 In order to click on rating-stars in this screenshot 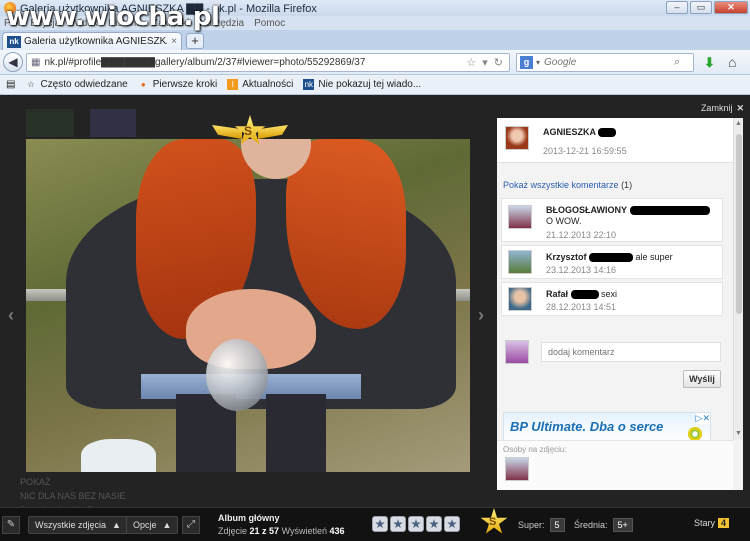, I will do `click(416, 524)`.